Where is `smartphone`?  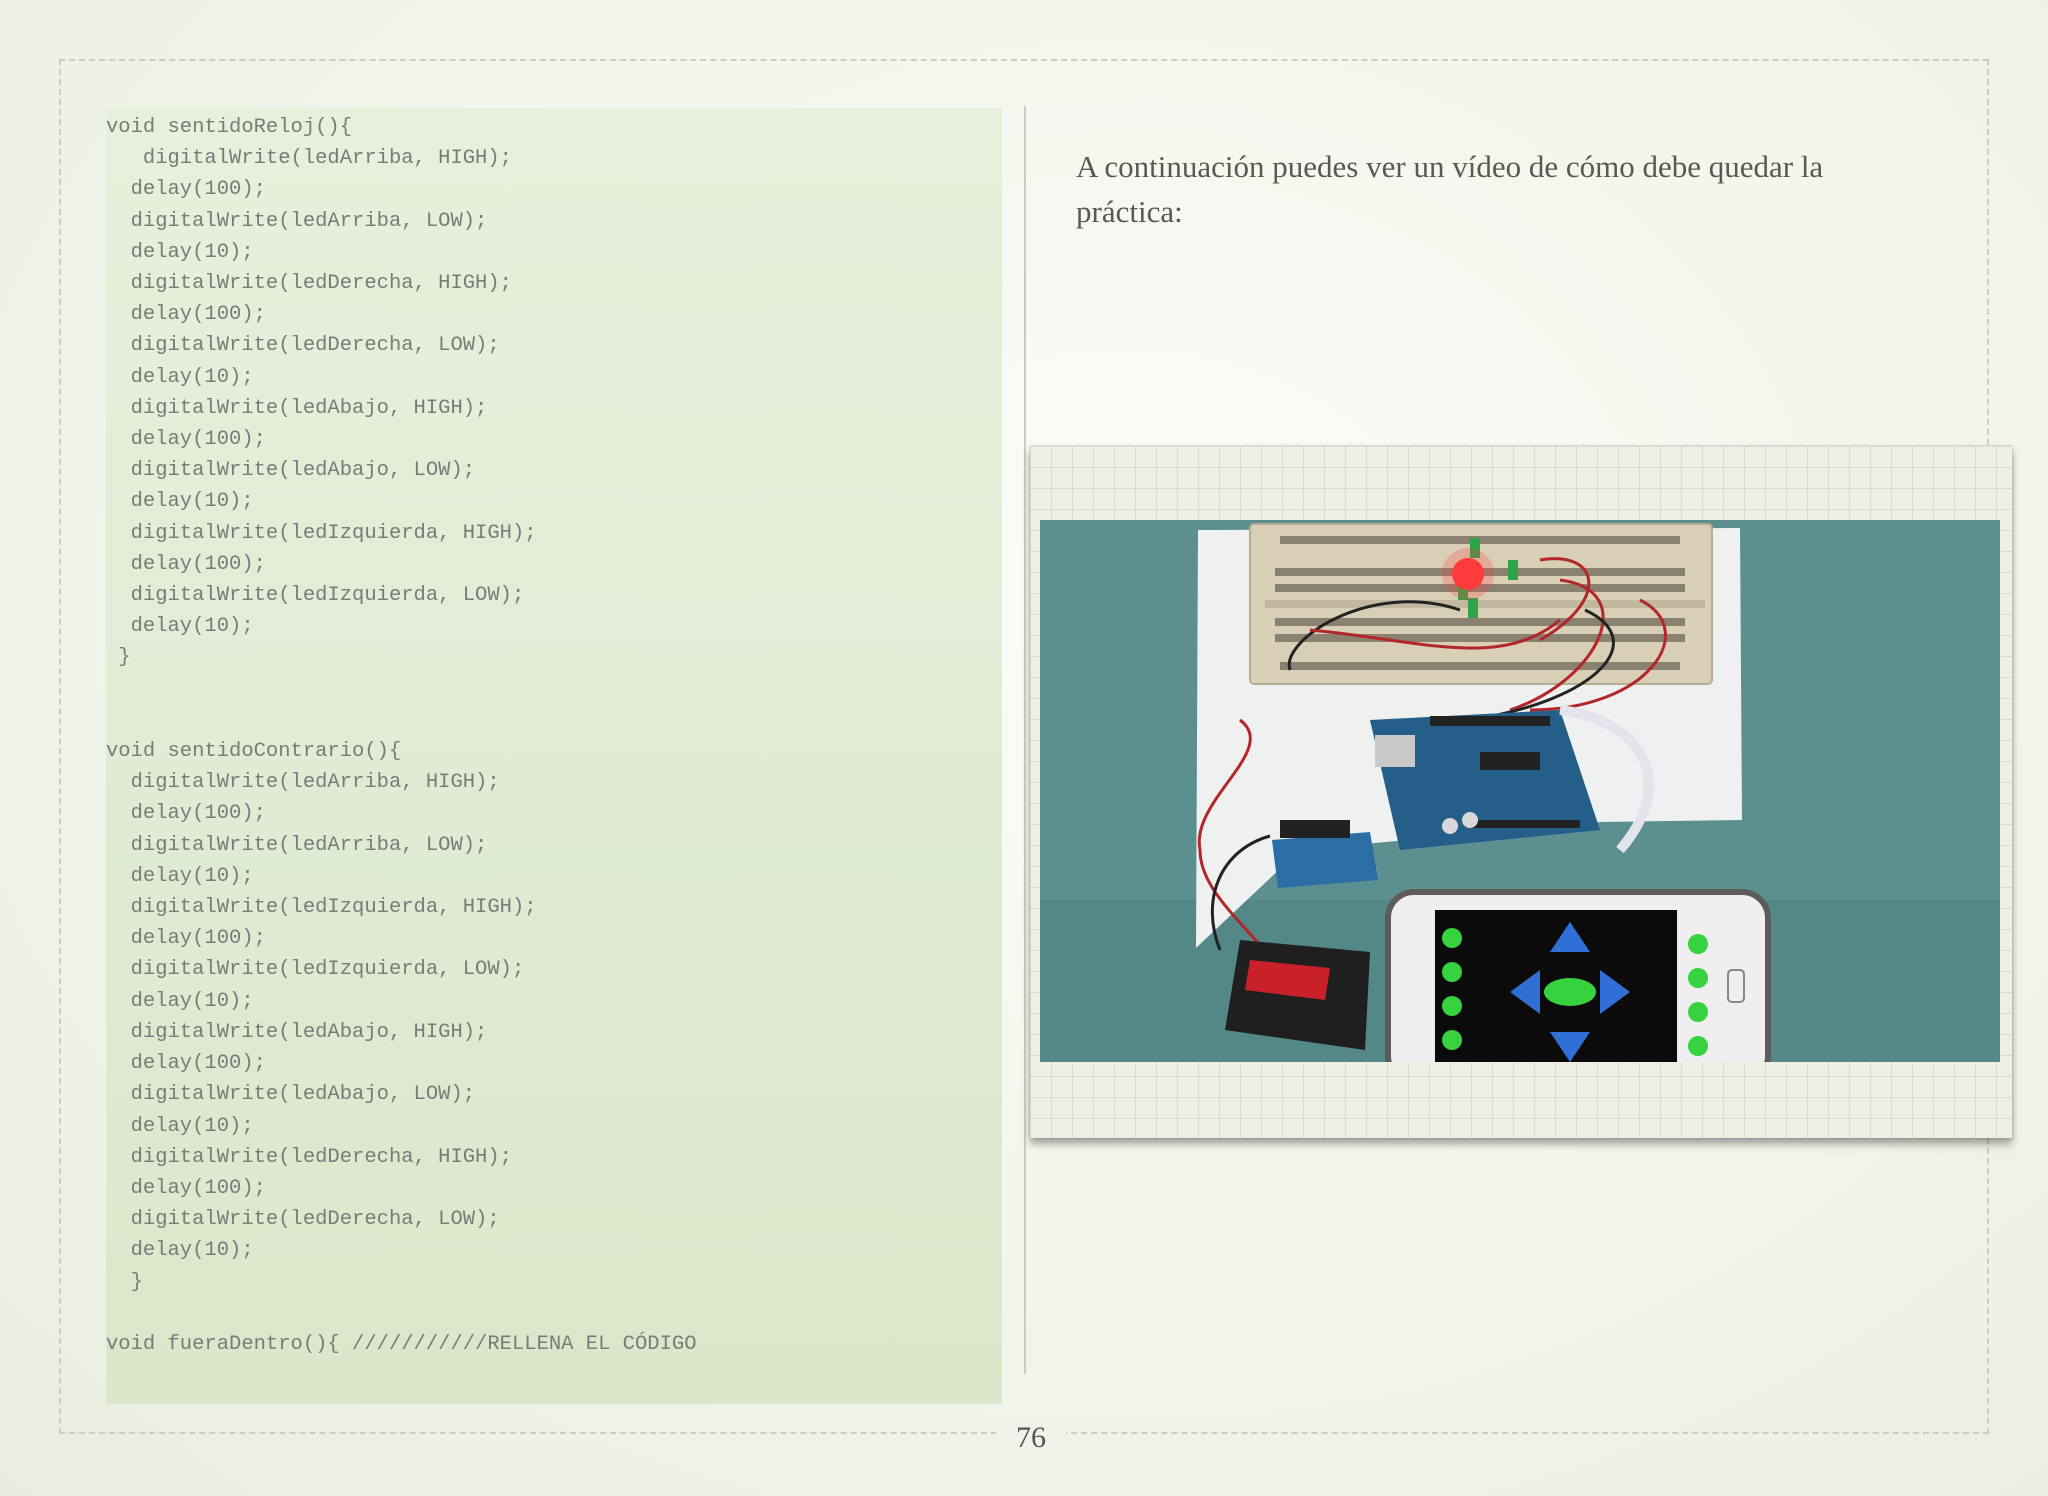 smartphone is located at coordinates (1578, 975).